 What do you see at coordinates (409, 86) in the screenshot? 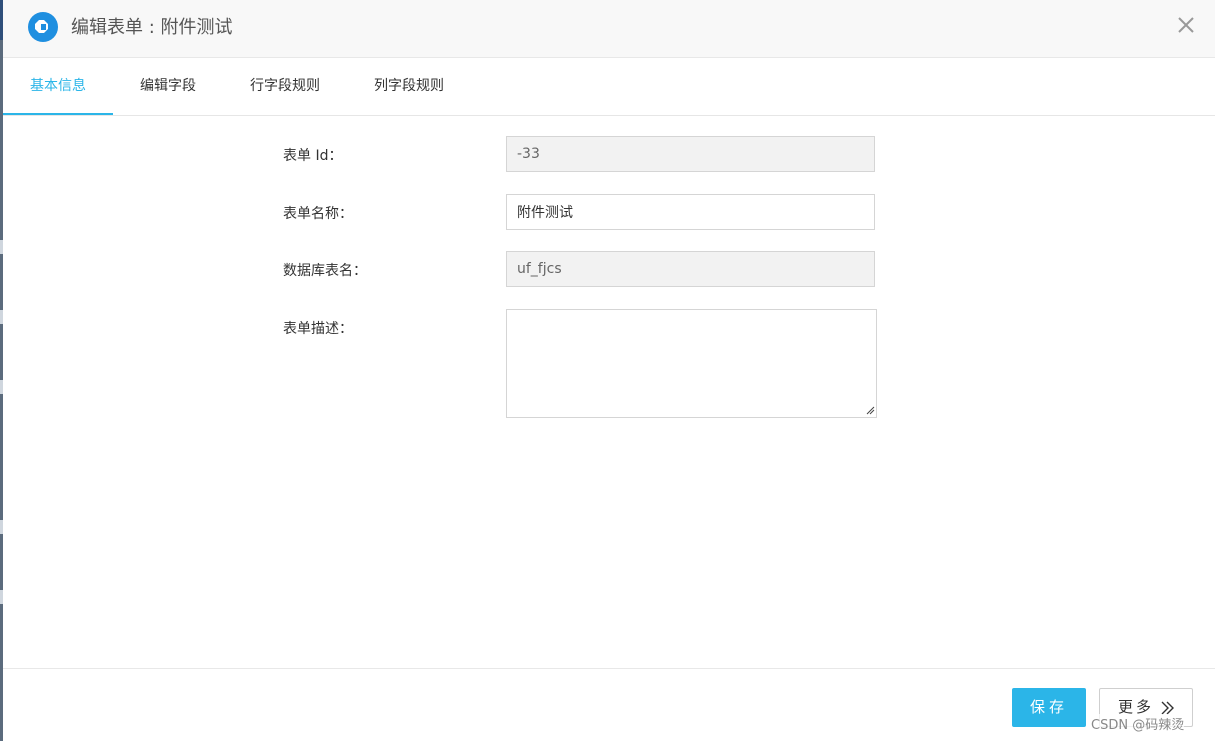
I see `tab-column-field-rules: 列字段规则` at bounding box center [409, 86].